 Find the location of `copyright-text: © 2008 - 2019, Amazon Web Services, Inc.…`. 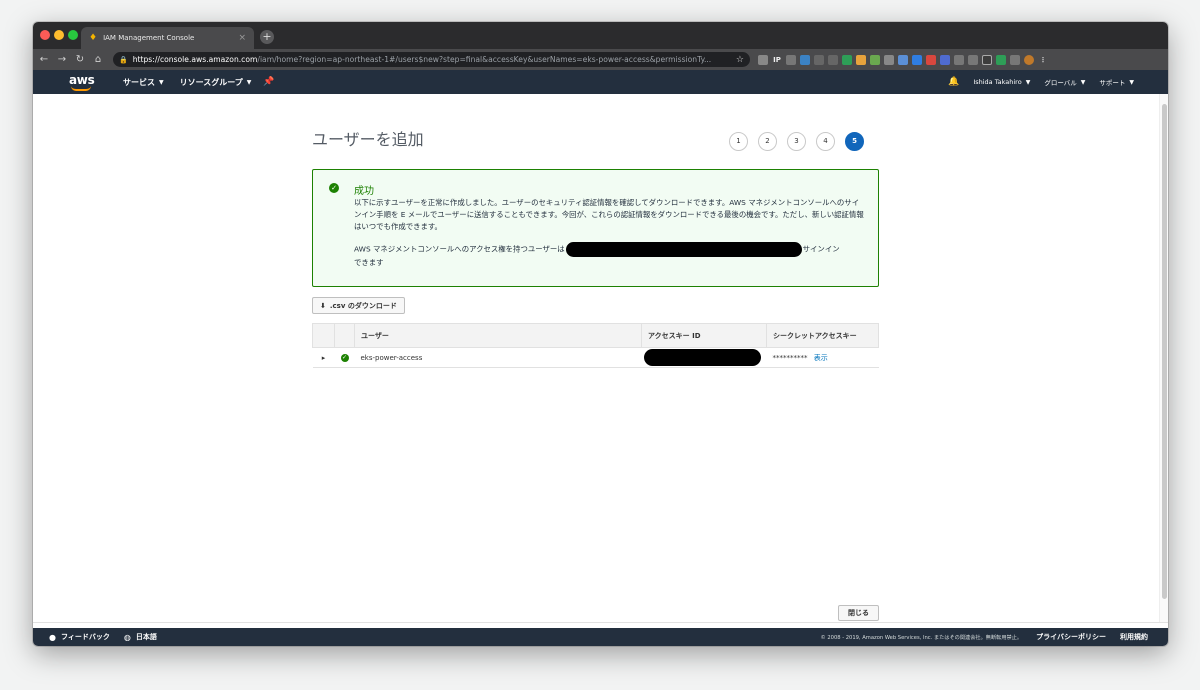

copyright-text: © 2008 - 2019, Amazon Web Services, Inc.… is located at coordinates (921, 637).